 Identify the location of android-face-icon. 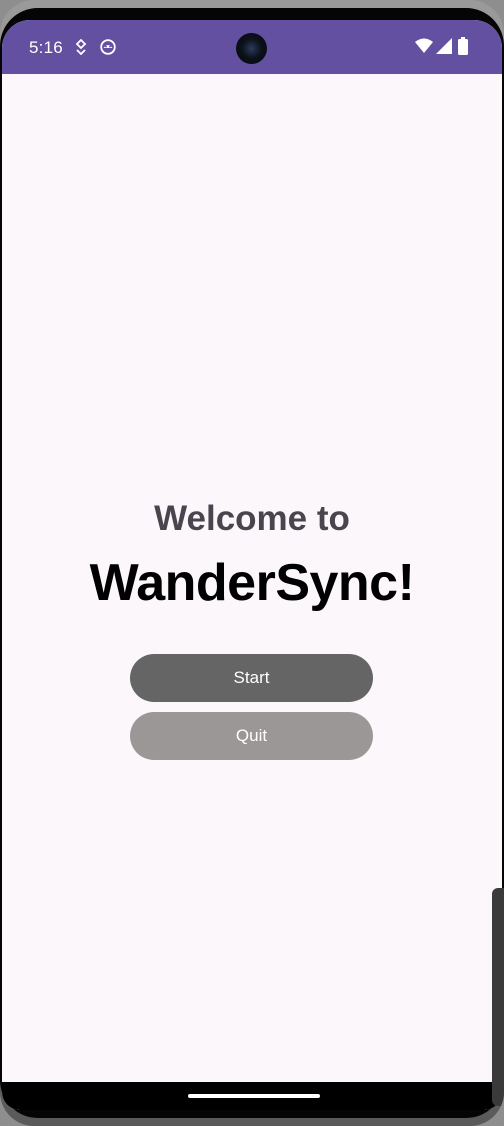
(108, 47).